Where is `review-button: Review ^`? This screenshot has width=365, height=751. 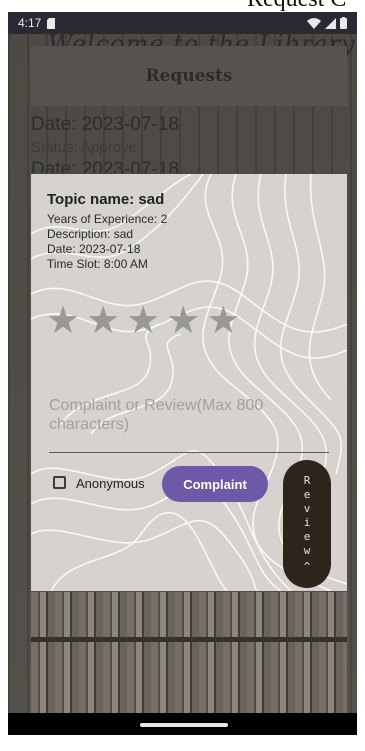 review-button: Review ^ is located at coordinates (307, 524).